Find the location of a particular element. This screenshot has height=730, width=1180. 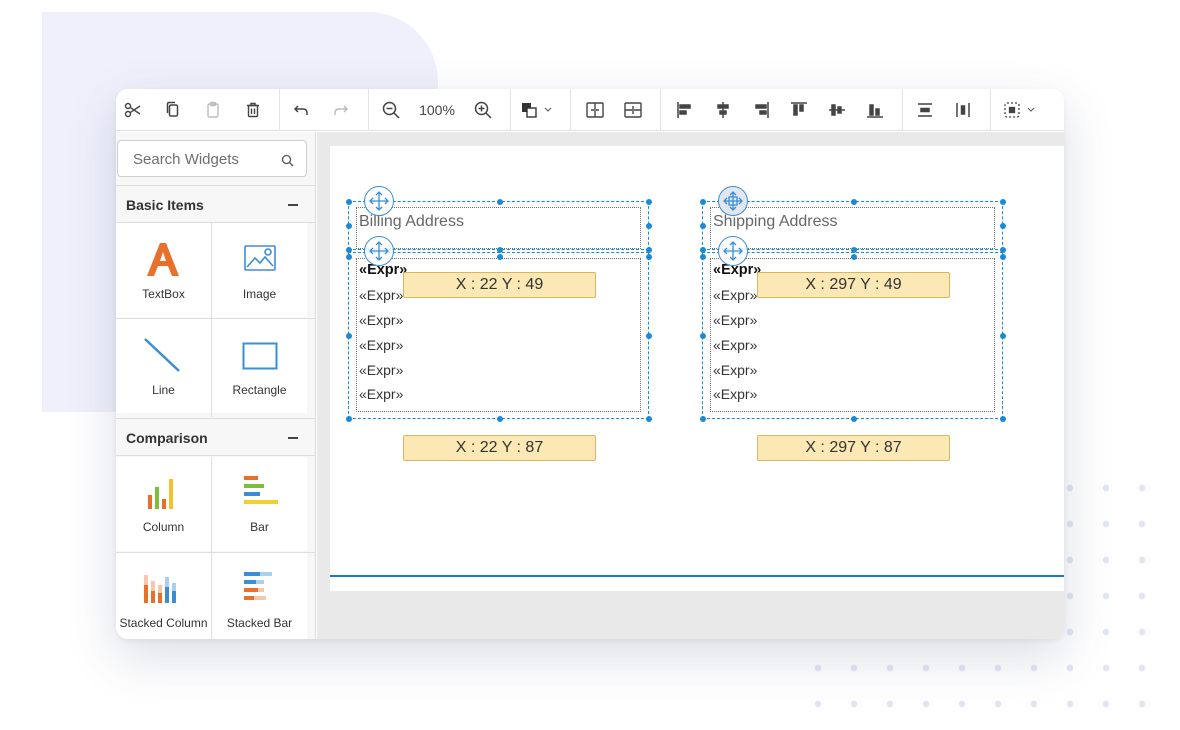

zoom-out-icon is located at coordinates (391, 110).